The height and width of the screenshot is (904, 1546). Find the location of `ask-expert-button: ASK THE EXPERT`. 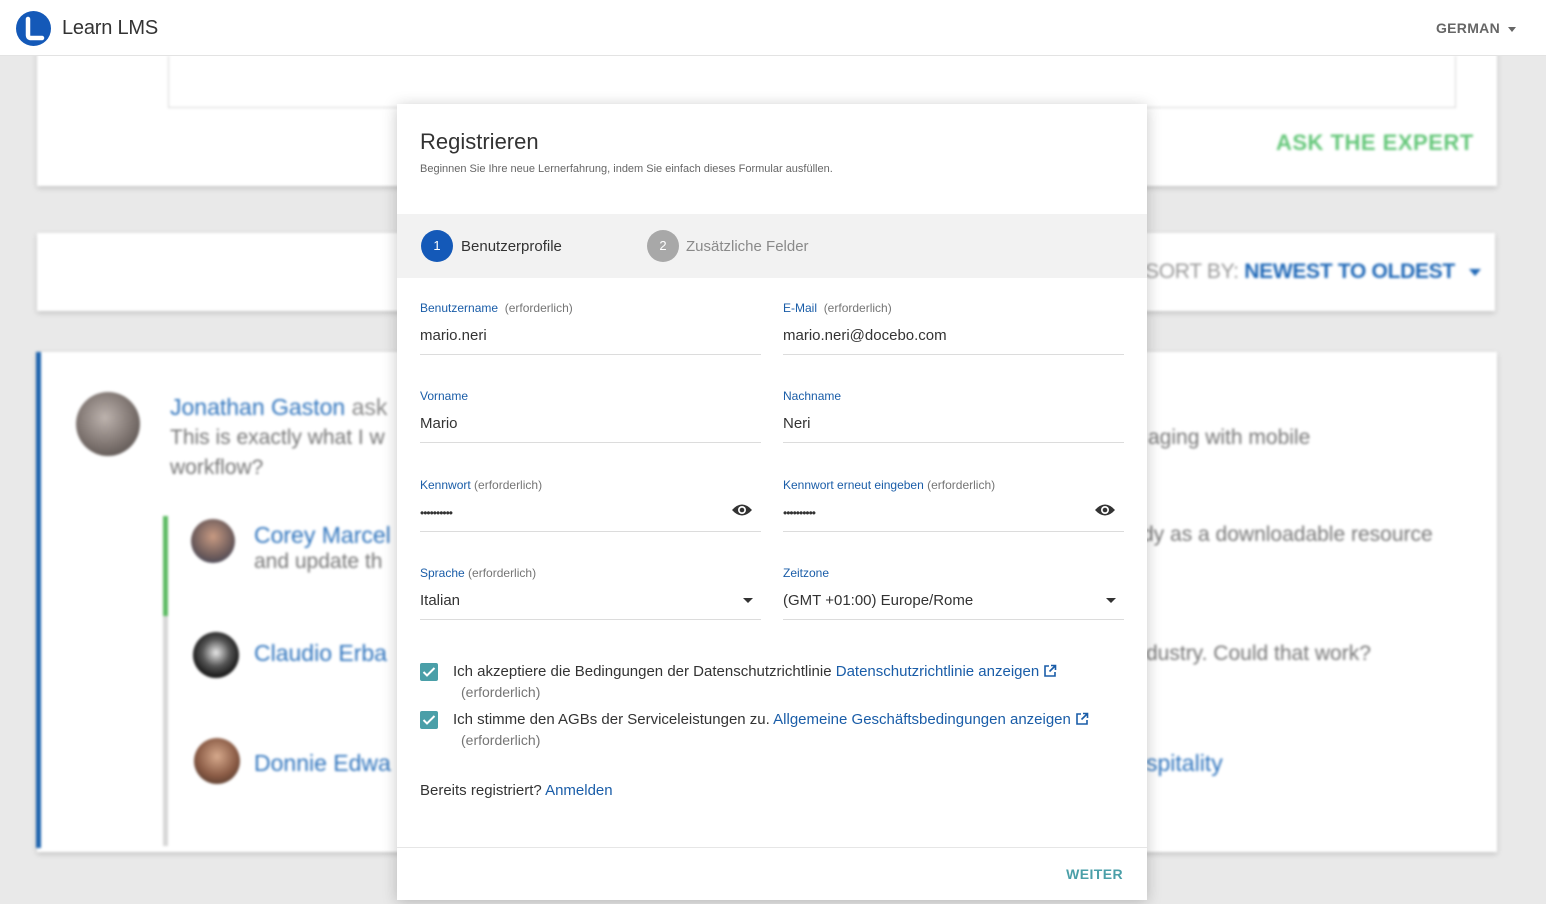

ask-expert-button: ASK THE EXPERT is located at coordinates (1375, 142).